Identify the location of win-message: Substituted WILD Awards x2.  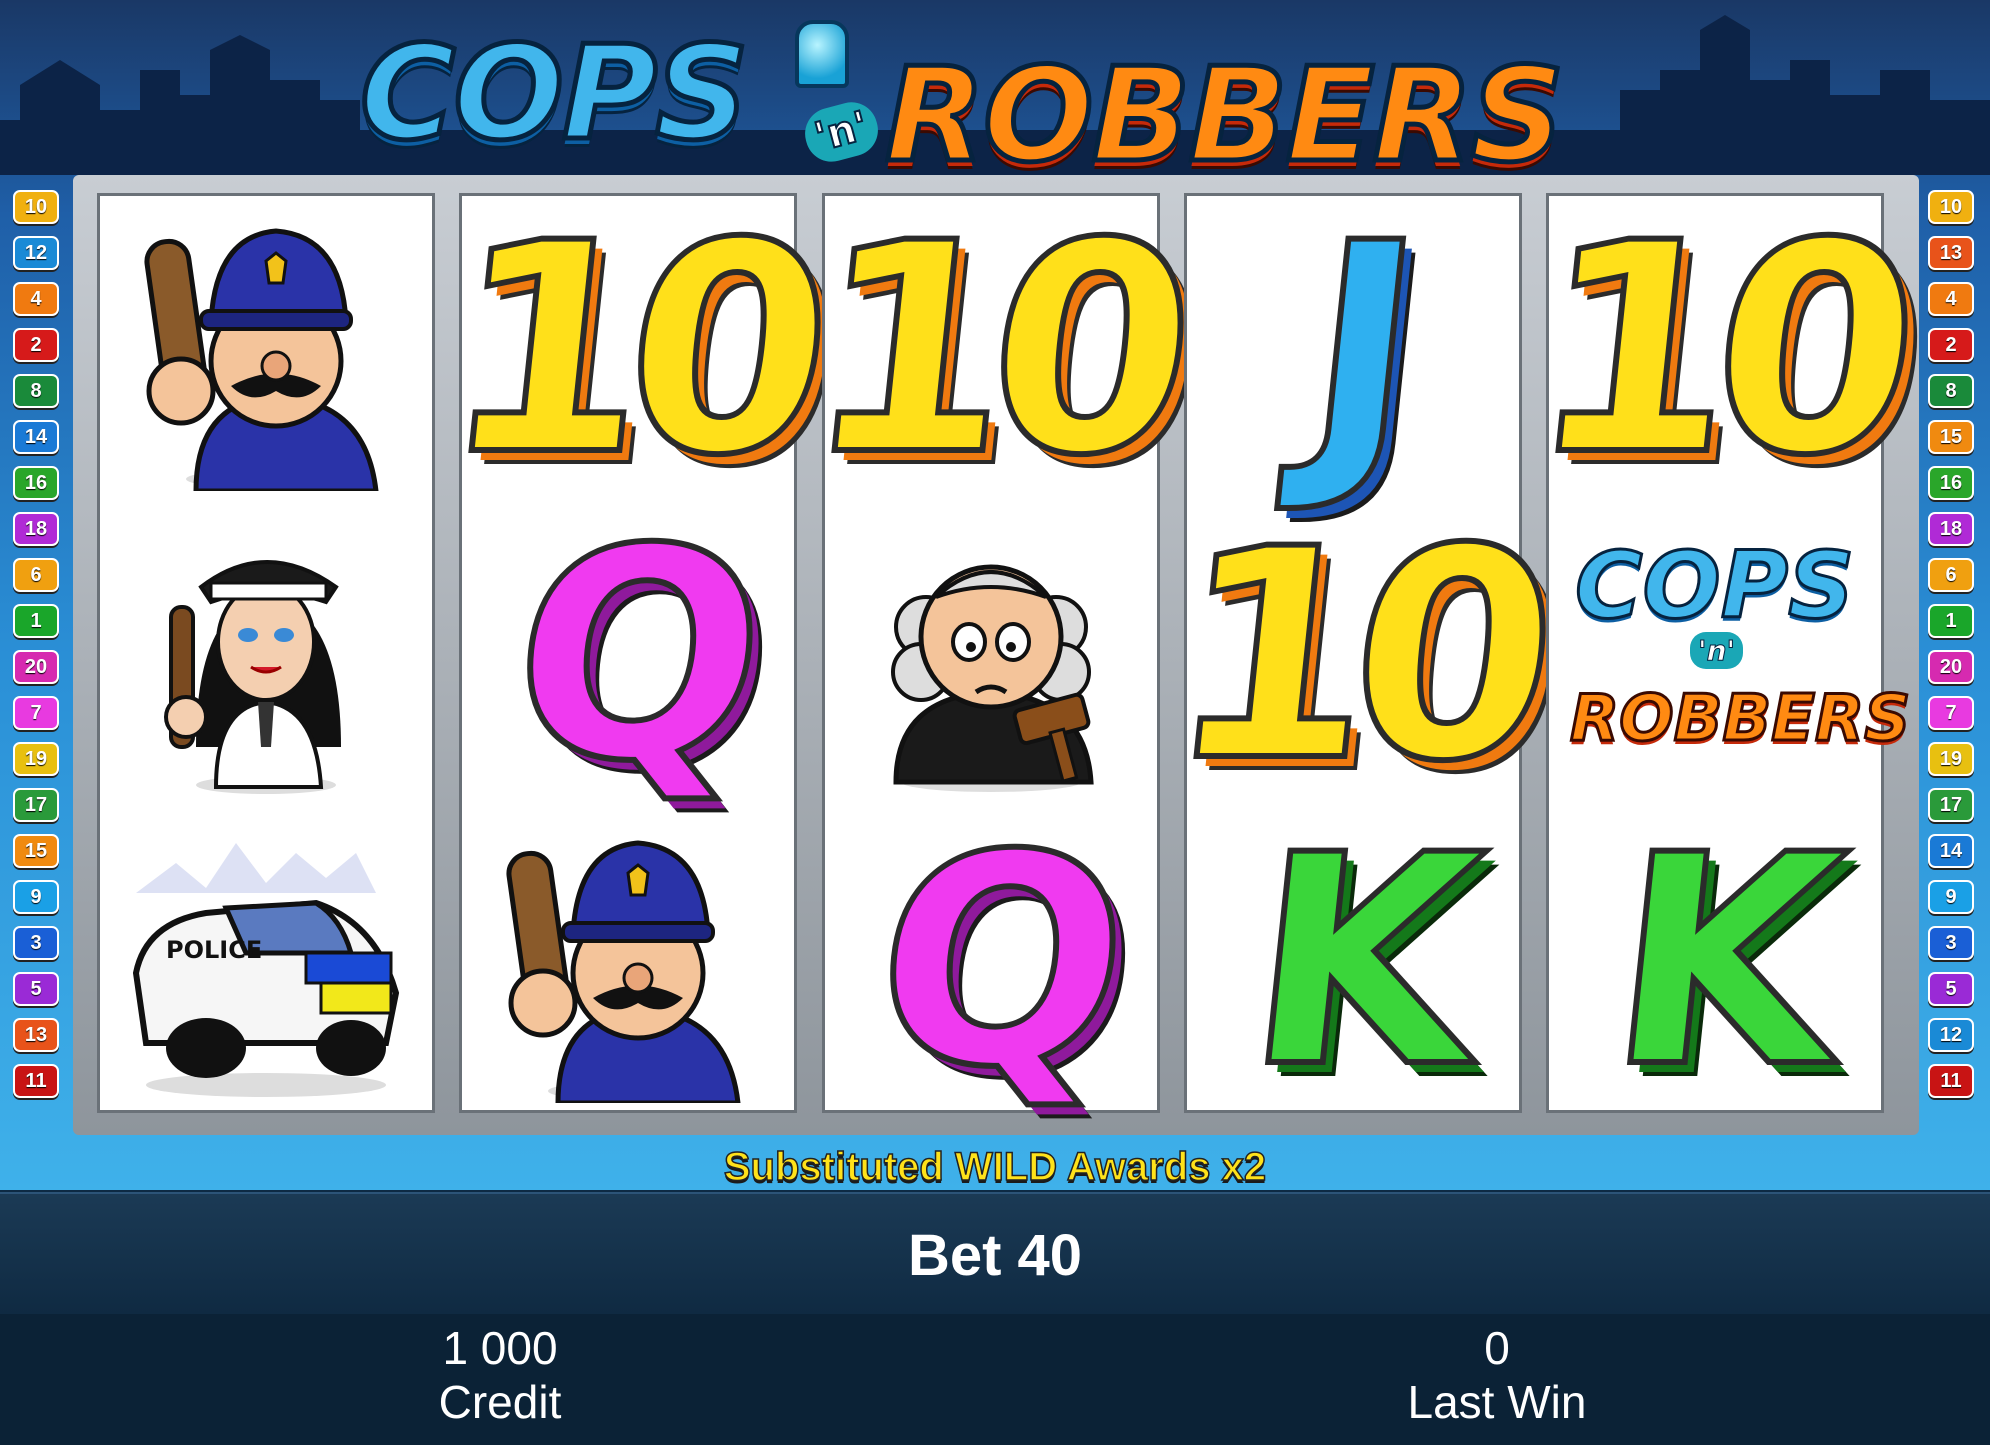
(995, 1167).